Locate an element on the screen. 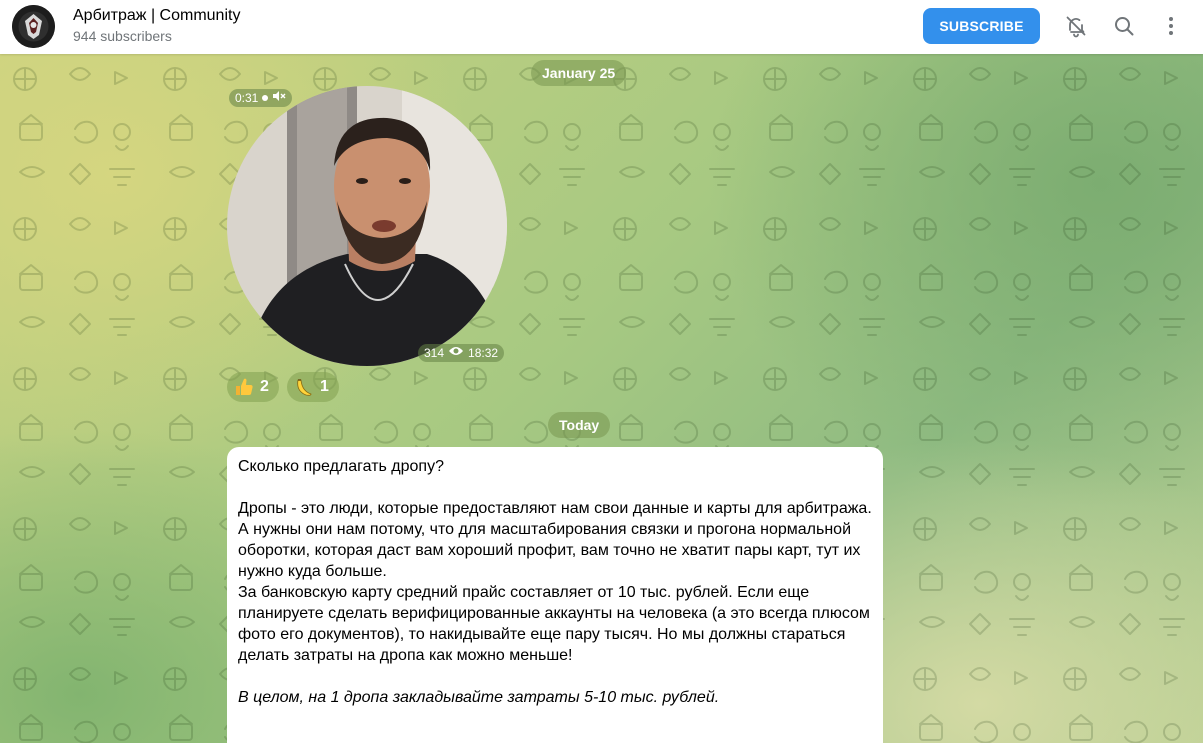 The height and width of the screenshot is (743, 1203). reaction-banana: 1 is located at coordinates (313, 387).